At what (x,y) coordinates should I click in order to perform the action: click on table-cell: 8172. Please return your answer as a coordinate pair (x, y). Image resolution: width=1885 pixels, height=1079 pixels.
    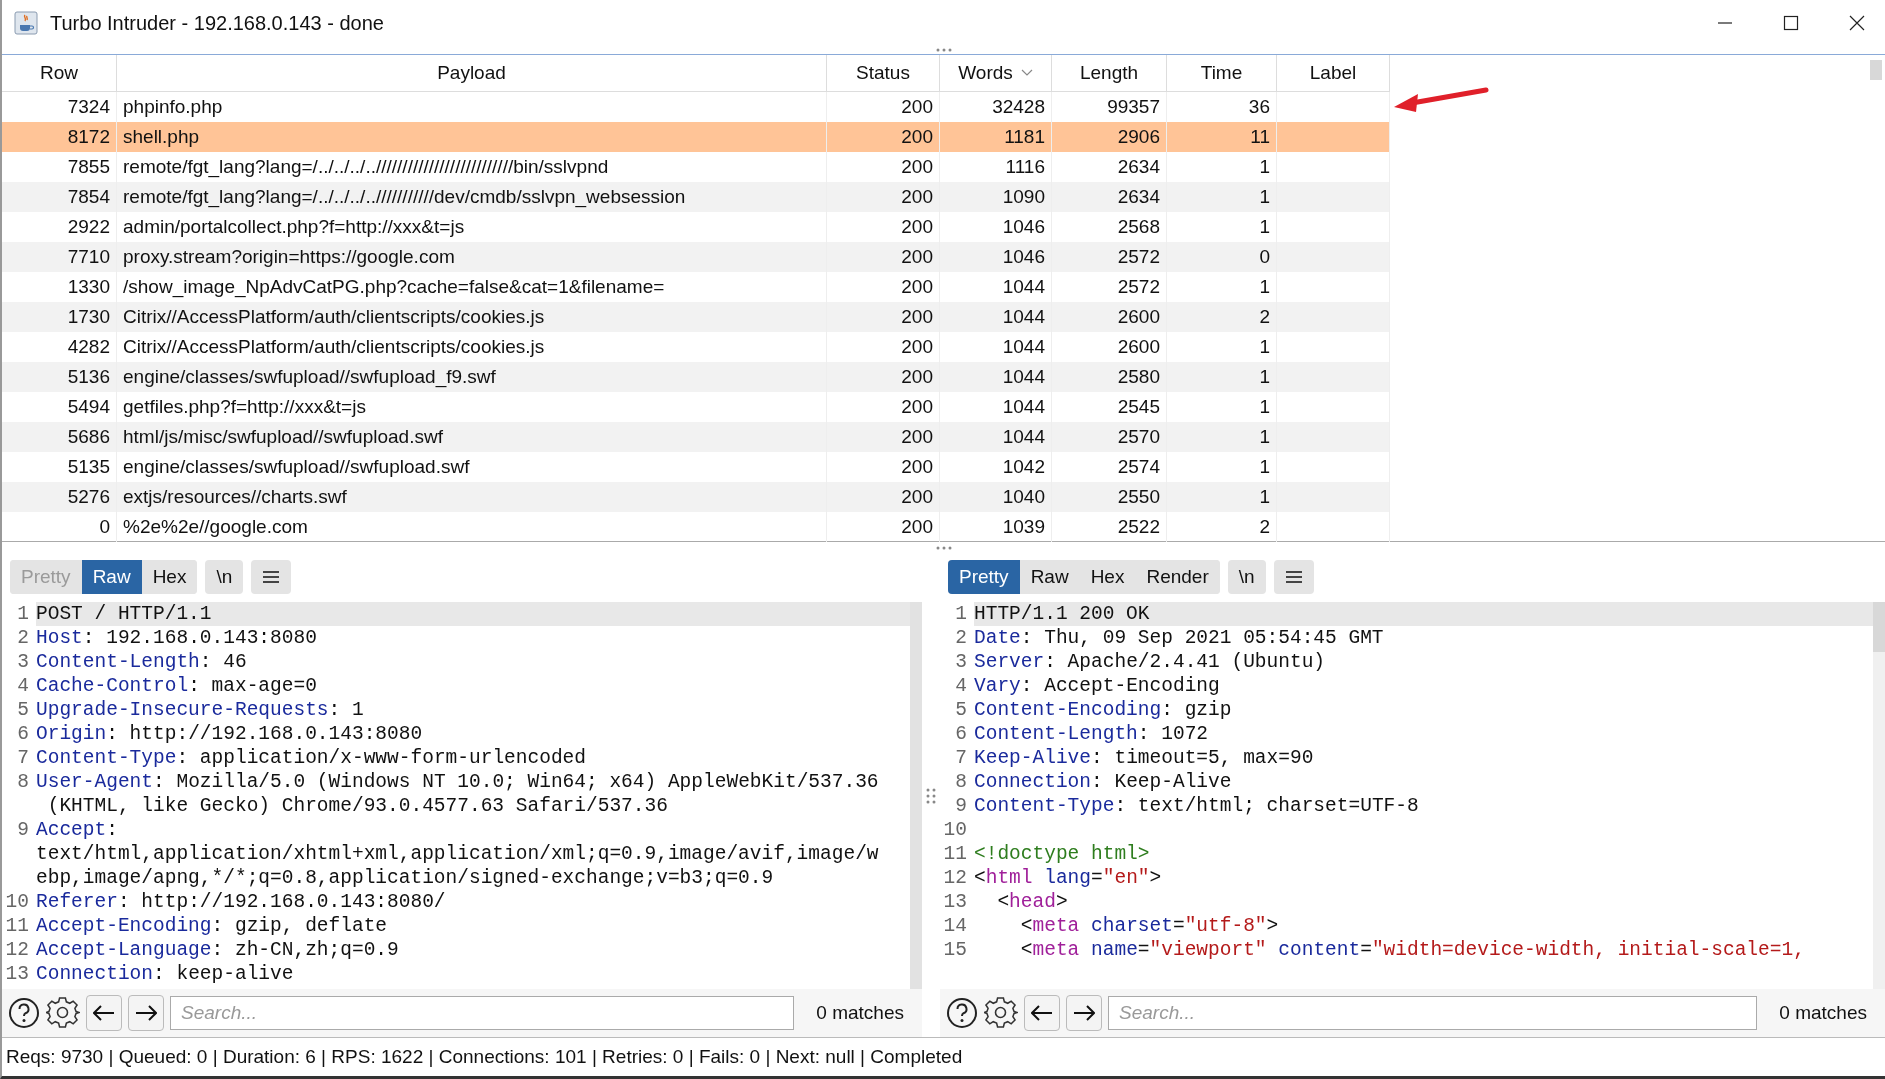
    Looking at the image, I should click on (88, 137).